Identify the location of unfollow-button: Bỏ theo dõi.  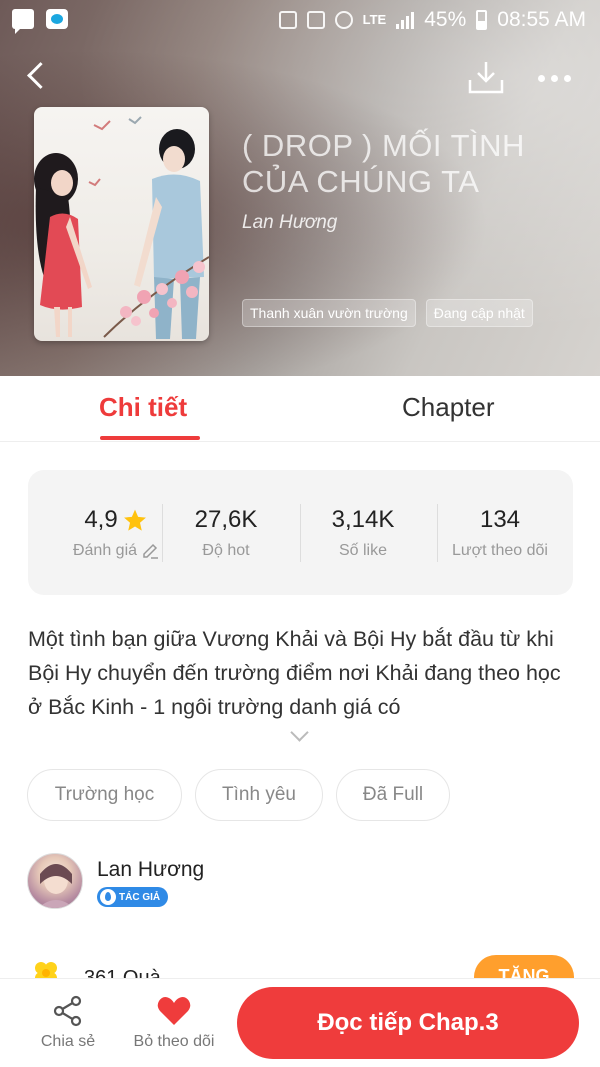
(174, 1023).